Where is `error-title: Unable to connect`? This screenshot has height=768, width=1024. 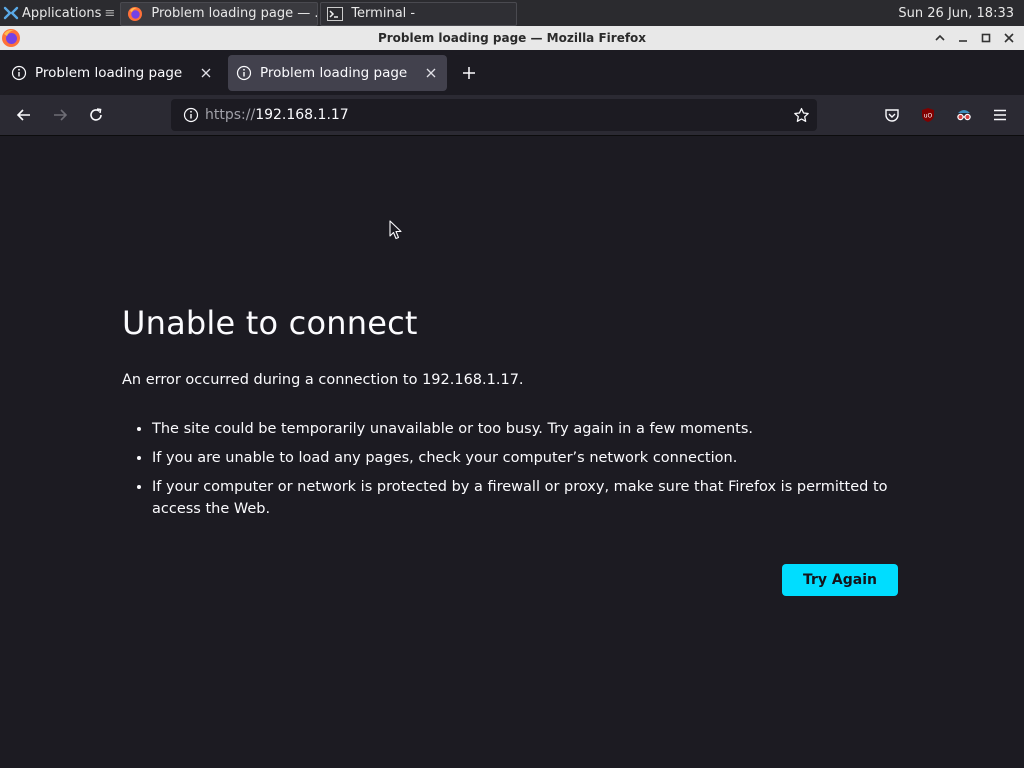 error-title: Unable to connect is located at coordinates (270, 323).